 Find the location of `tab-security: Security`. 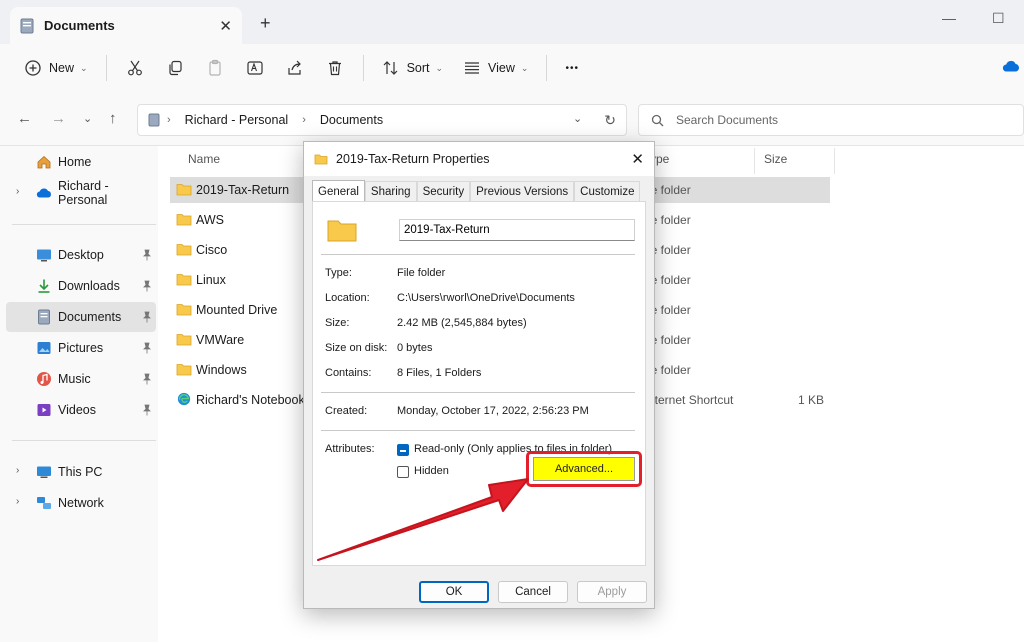

tab-security: Security is located at coordinates (443, 191).